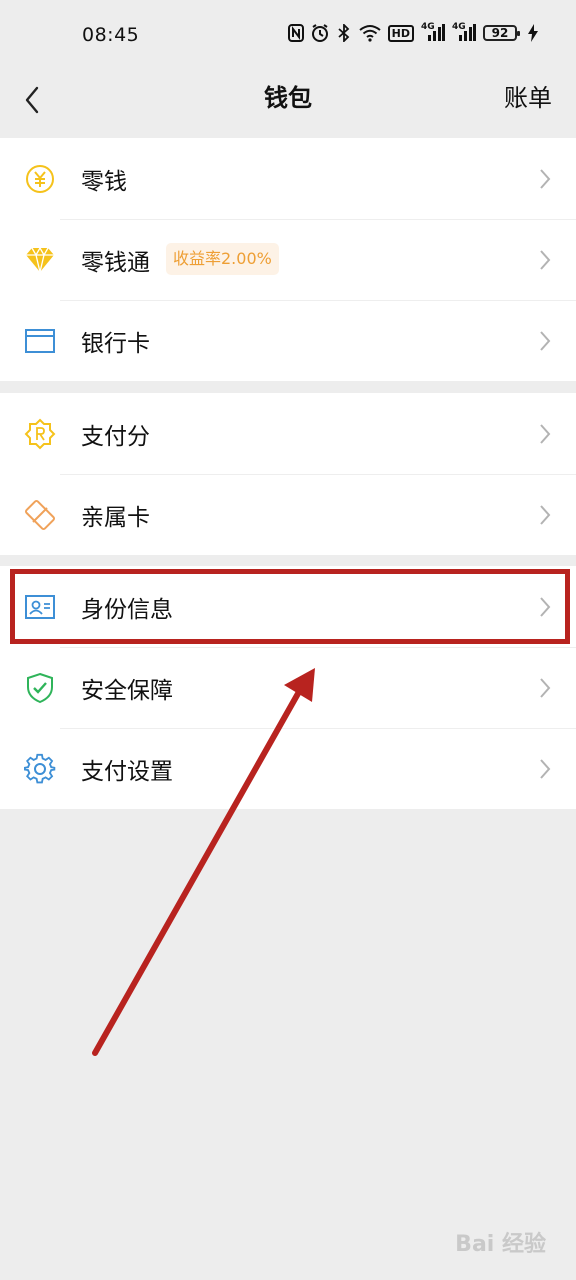 The image size is (576, 1280). I want to click on status-bar: 08:45 HD 4G 4G 92, so click(288, 36).